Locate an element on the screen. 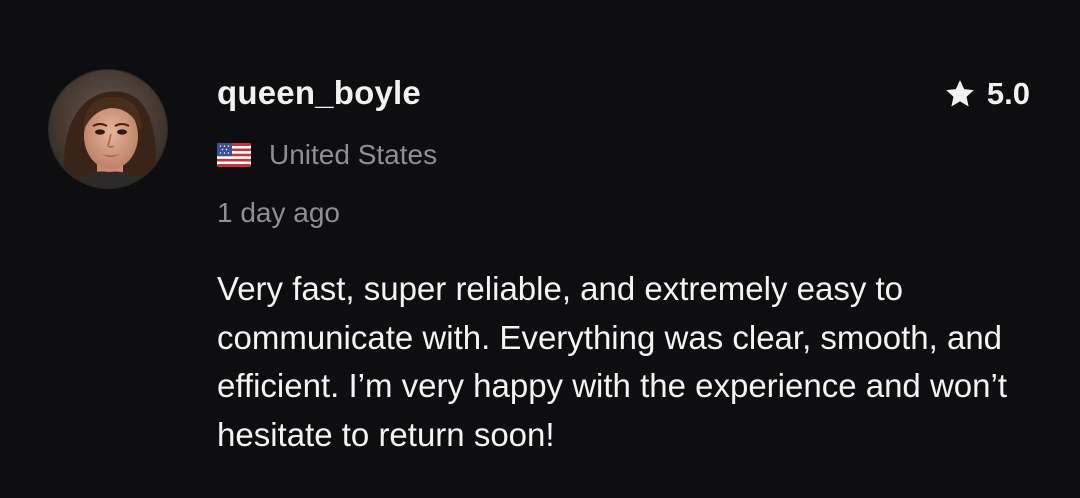 Image resolution: width=1080 pixels, height=498 pixels. avatar-image is located at coordinates (108, 129).